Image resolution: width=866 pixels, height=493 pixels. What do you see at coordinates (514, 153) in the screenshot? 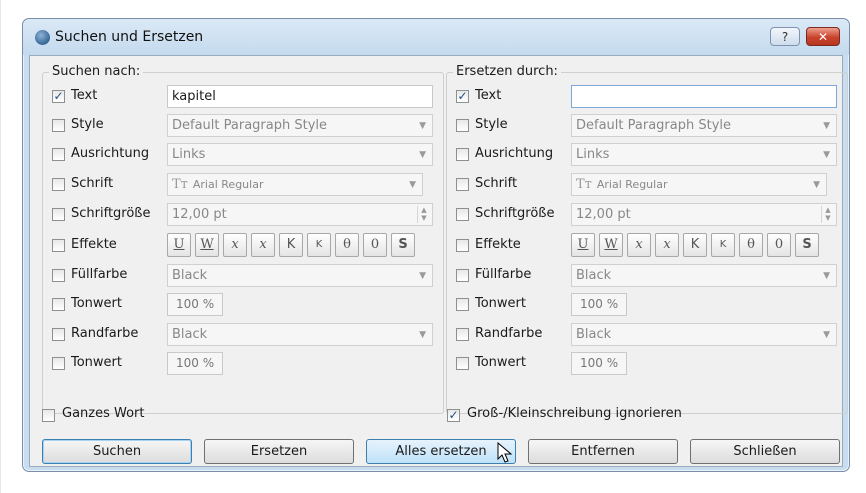
I see `replace-alignment-label: Ausrichtung` at bounding box center [514, 153].